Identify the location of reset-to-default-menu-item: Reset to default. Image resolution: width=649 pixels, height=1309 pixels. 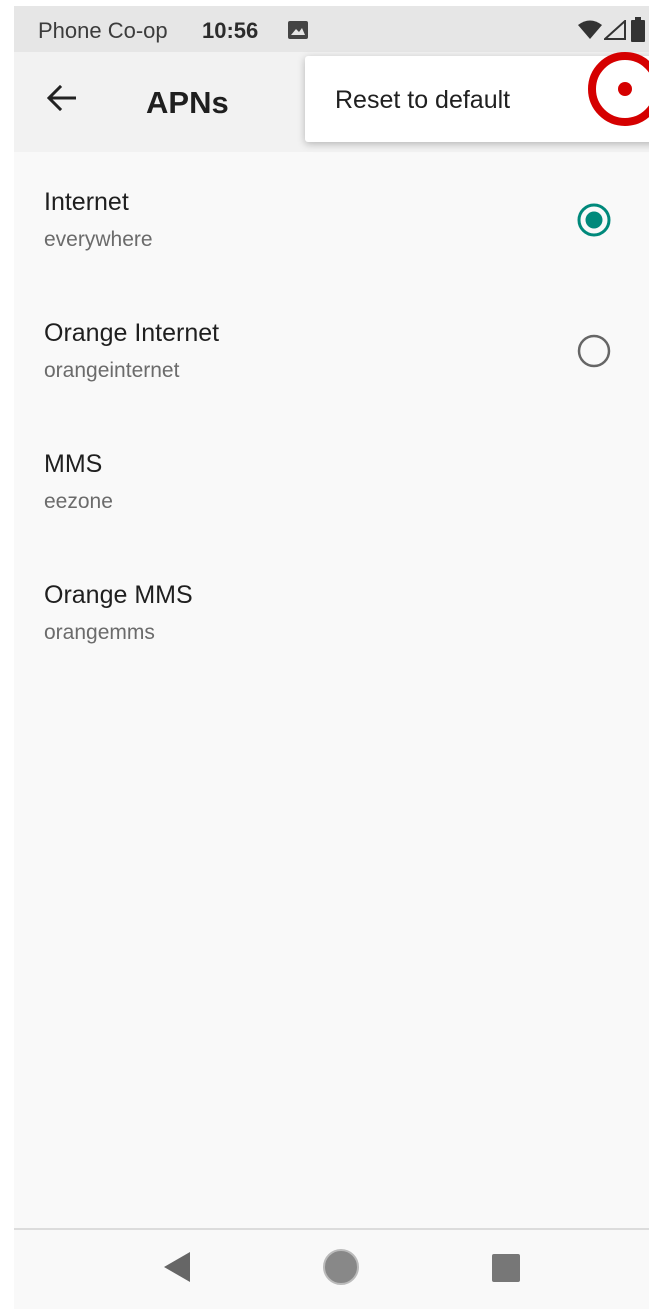
(422, 100).